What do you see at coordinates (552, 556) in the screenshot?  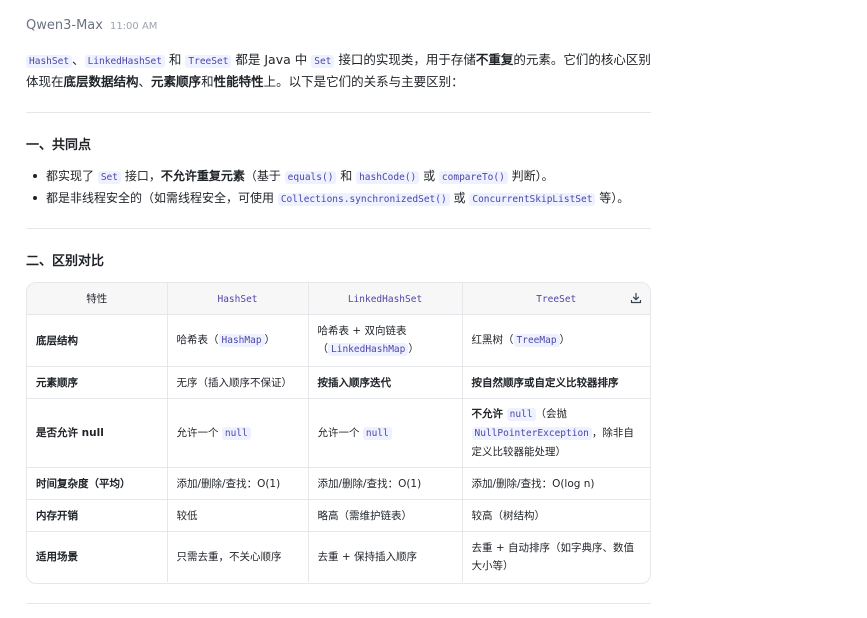 I see `table-cell: 去重 + 自动排序（如字典序、数值大小等）` at bounding box center [552, 556].